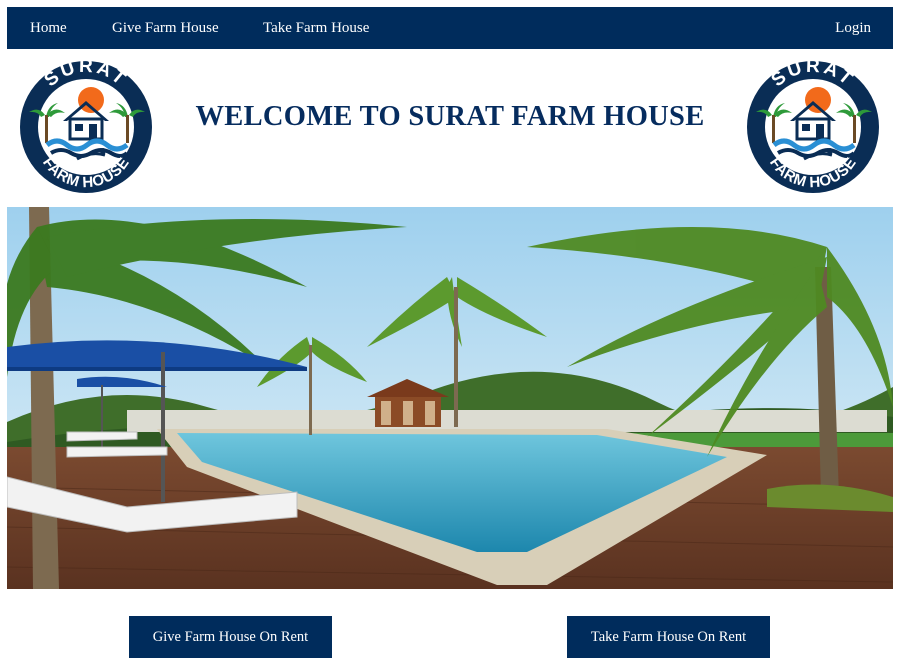 This screenshot has width=900, height=672. I want to click on logo-right: SURAT FARM HOUSE, so click(813, 127).